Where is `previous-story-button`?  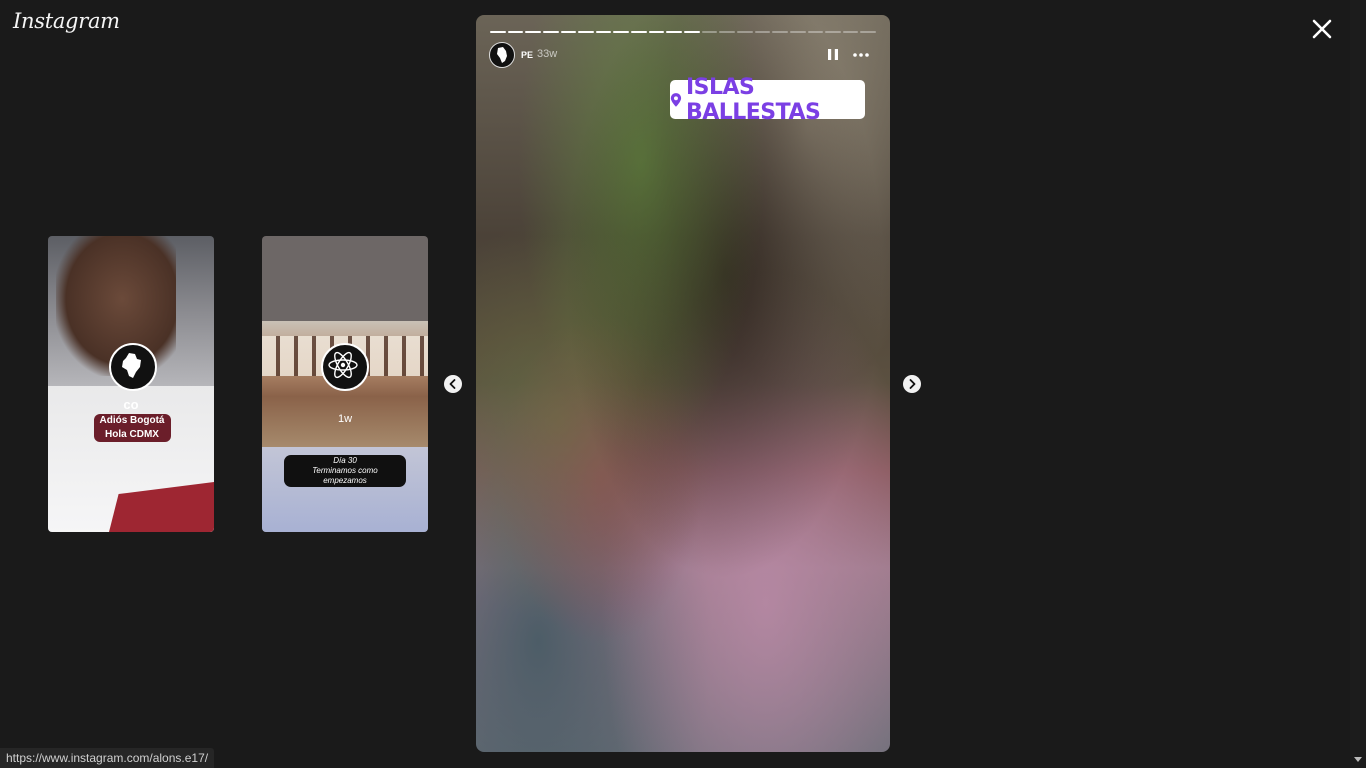 previous-story-button is located at coordinates (453, 384).